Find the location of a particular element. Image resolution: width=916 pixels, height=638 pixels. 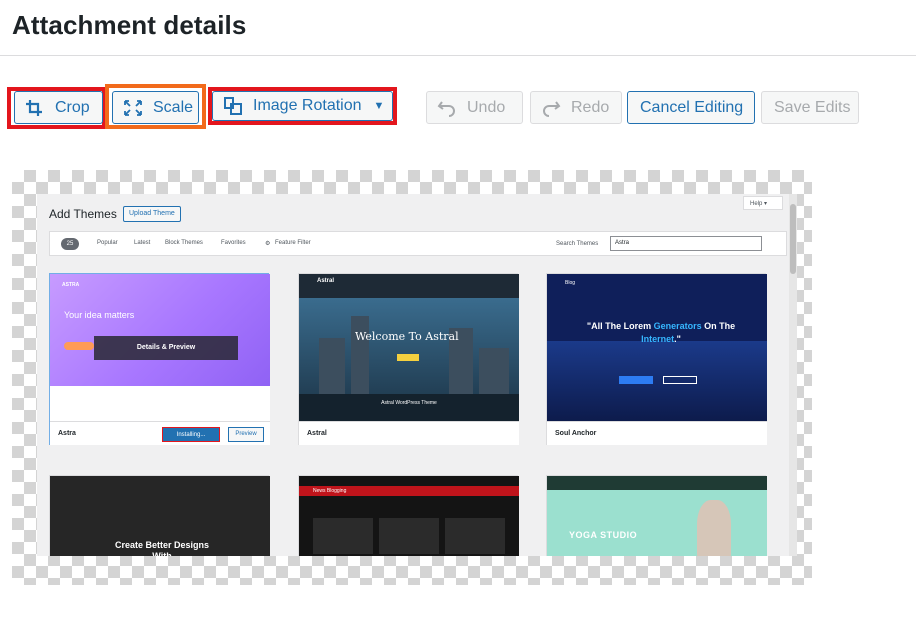

cancel-editing-button: Cancel Editing is located at coordinates (691, 107).